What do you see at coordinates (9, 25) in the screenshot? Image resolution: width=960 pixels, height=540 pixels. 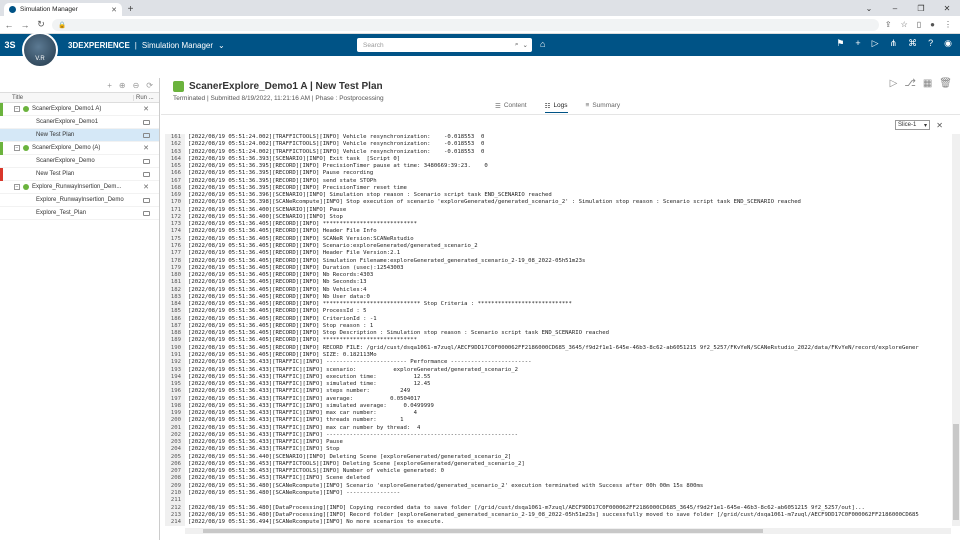 I see `back-icon: ←` at bounding box center [9, 25].